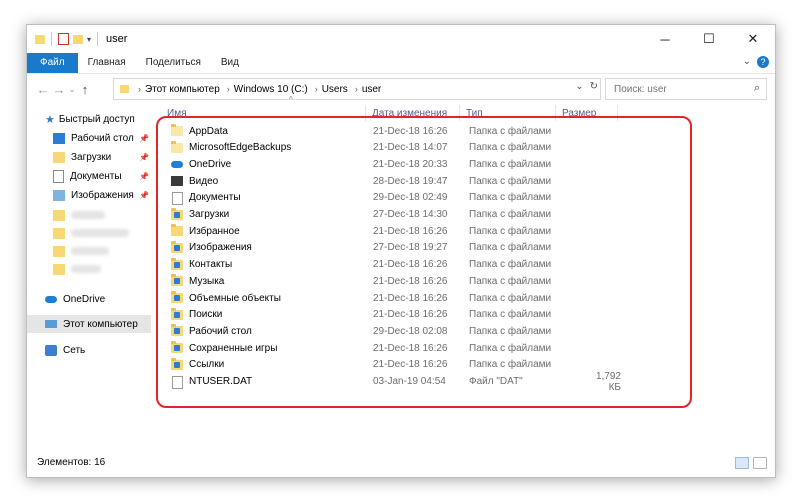 The height and width of the screenshot is (499, 800). I want to click on downloads-icon, so click(59, 157).